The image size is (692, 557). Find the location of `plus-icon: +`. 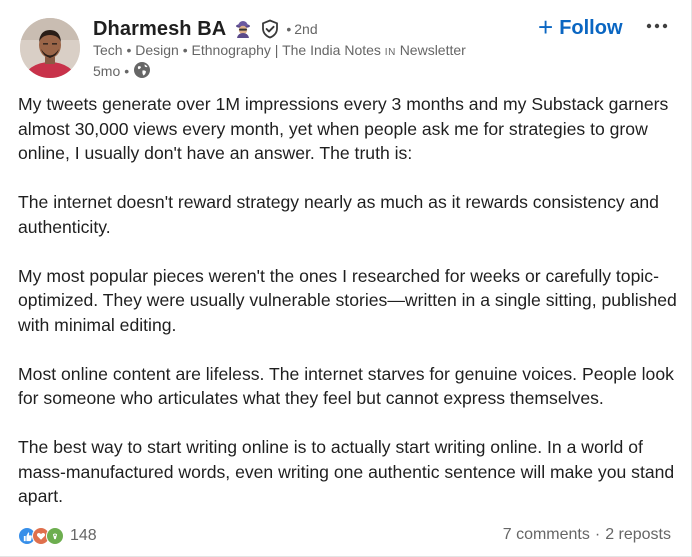

plus-icon: + is located at coordinates (546, 27).